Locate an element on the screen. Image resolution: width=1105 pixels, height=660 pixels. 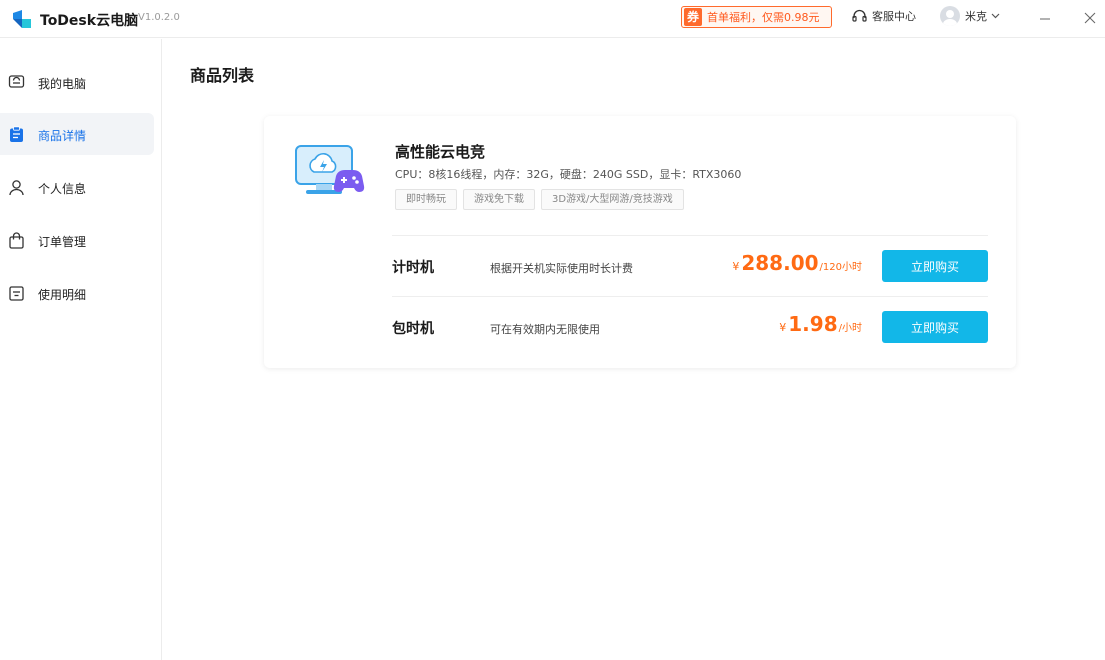
sidebar-item-my-computer: 我的电脑 is located at coordinates (77, 82).